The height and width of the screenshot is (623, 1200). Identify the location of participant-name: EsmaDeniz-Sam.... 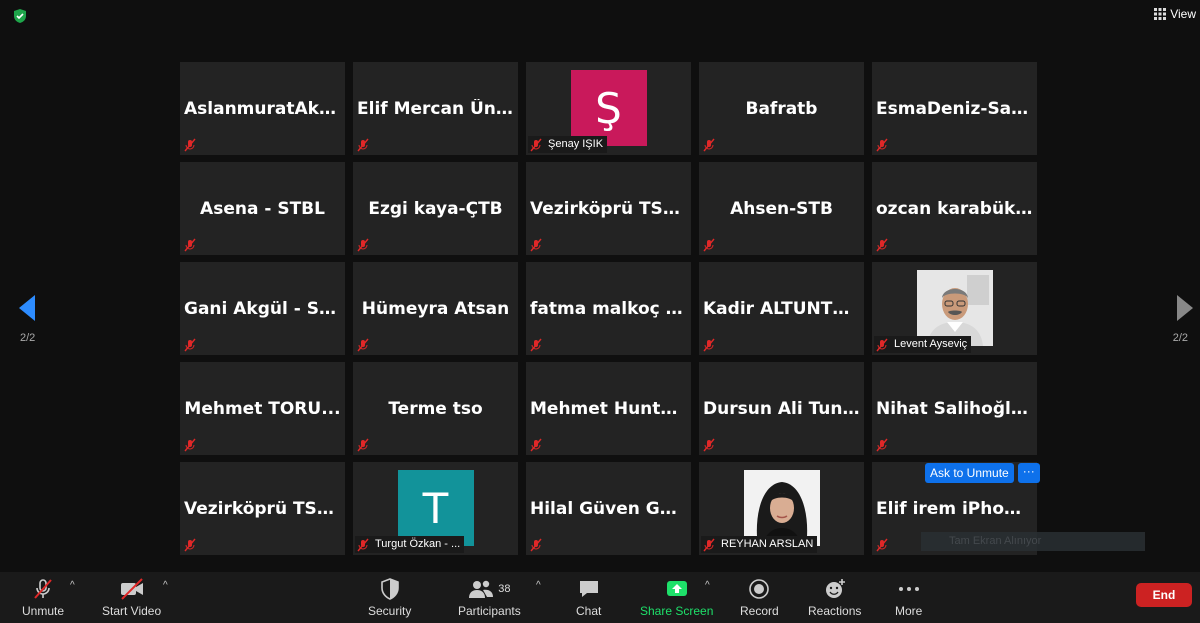
(956, 109).